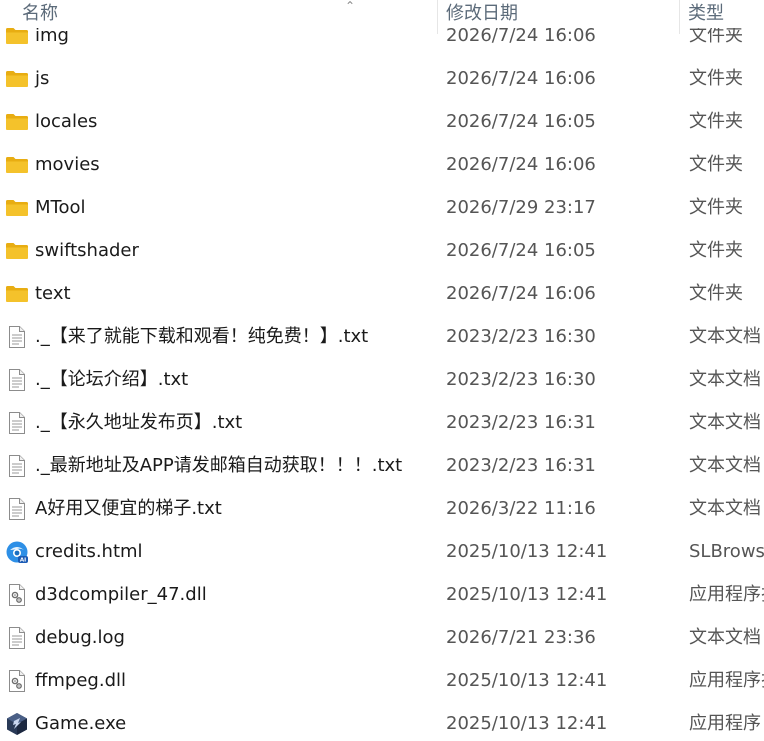  What do you see at coordinates (23, 561) in the screenshot?
I see `svg-text: AI` at bounding box center [23, 561].